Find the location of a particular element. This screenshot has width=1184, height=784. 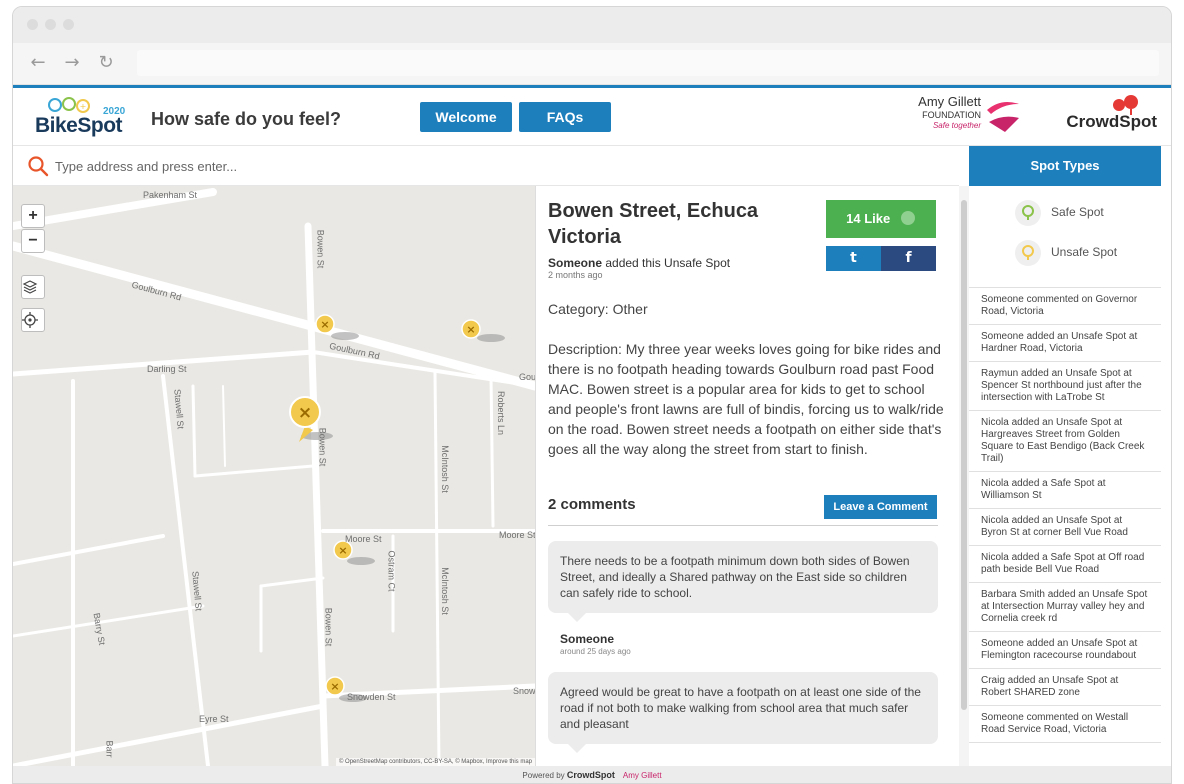

search-icon is located at coordinates (38, 166).